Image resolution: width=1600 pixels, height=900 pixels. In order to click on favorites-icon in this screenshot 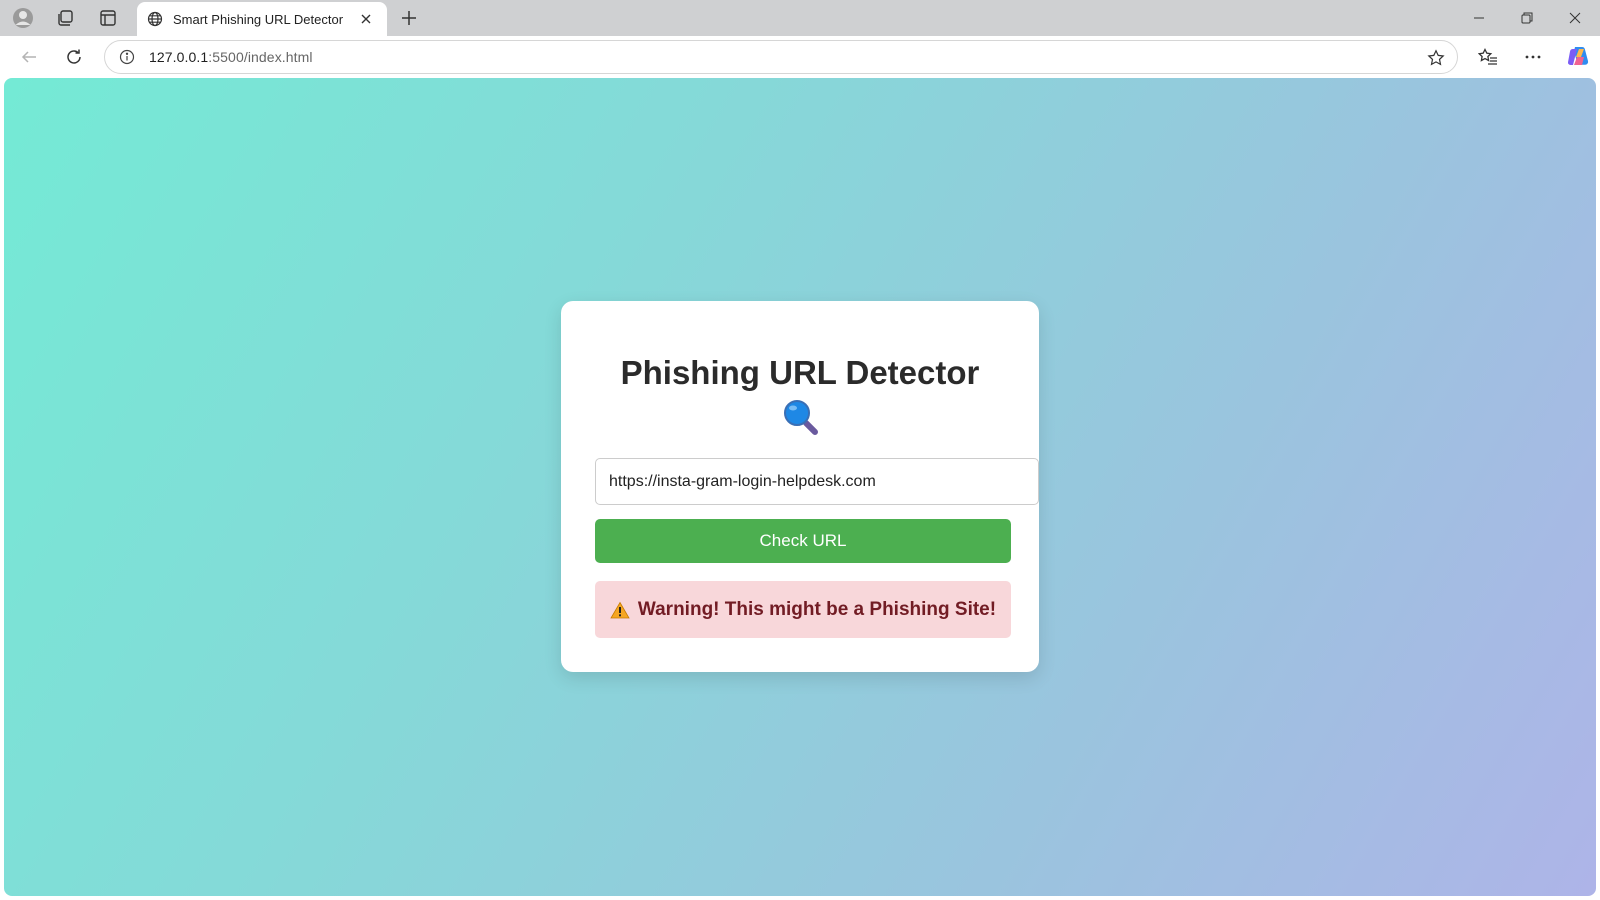, I will do `click(1488, 57)`.